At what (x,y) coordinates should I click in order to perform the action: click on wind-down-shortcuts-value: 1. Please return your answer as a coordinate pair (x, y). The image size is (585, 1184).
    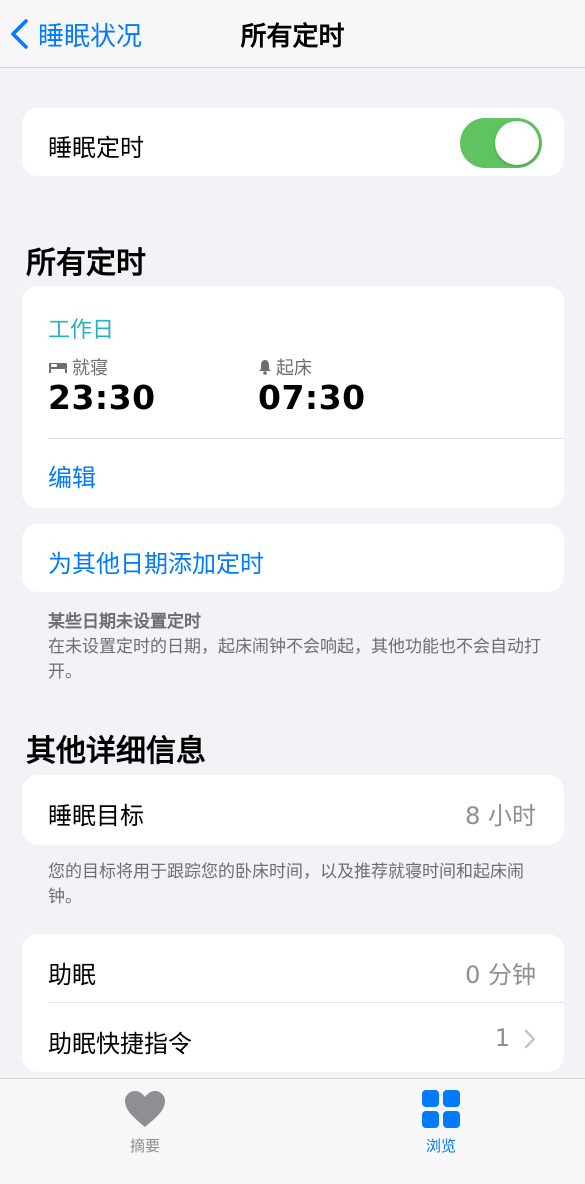
    Looking at the image, I should click on (502, 1038).